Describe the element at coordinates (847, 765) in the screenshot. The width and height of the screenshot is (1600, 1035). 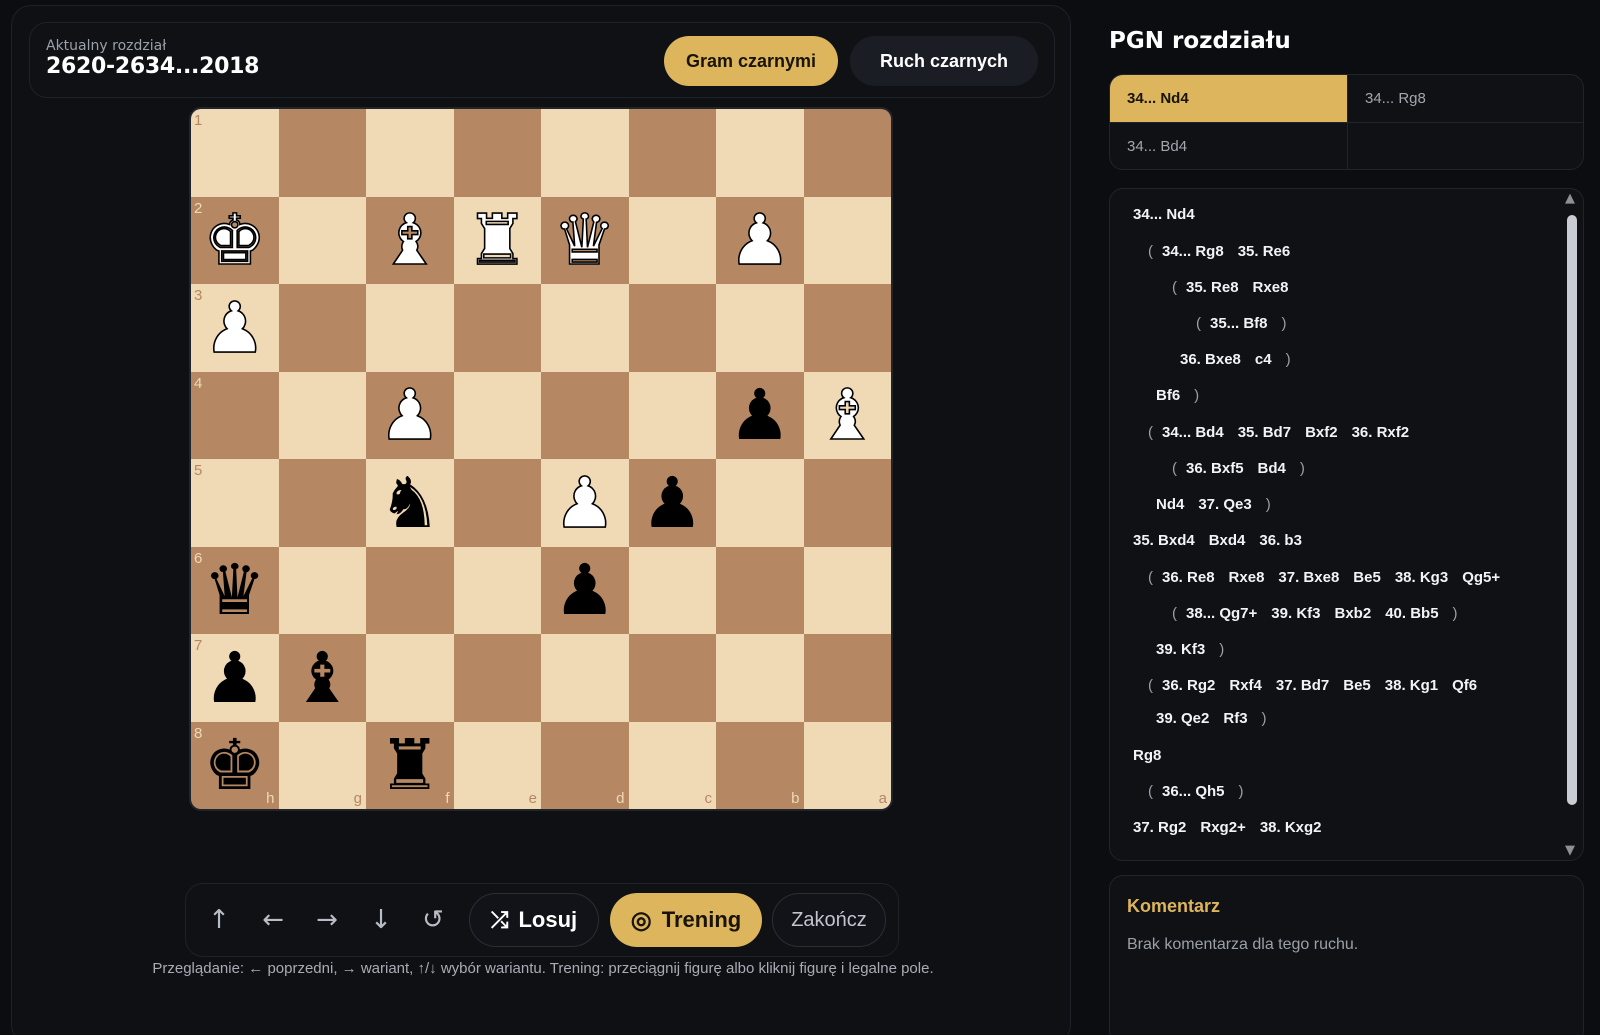
I see `square-a8: a` at that location.